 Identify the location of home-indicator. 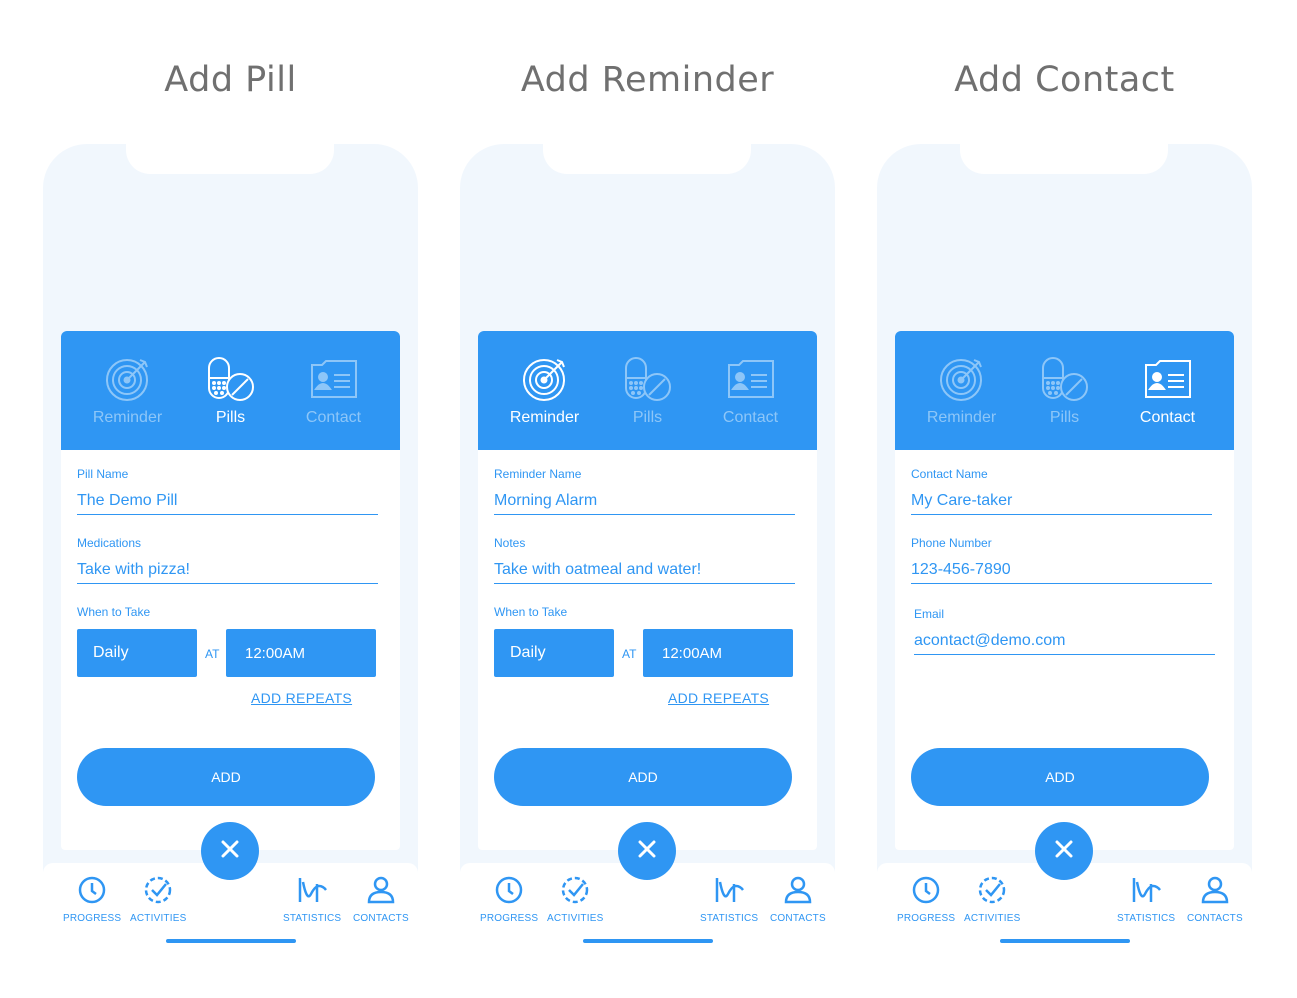
(648, 941).